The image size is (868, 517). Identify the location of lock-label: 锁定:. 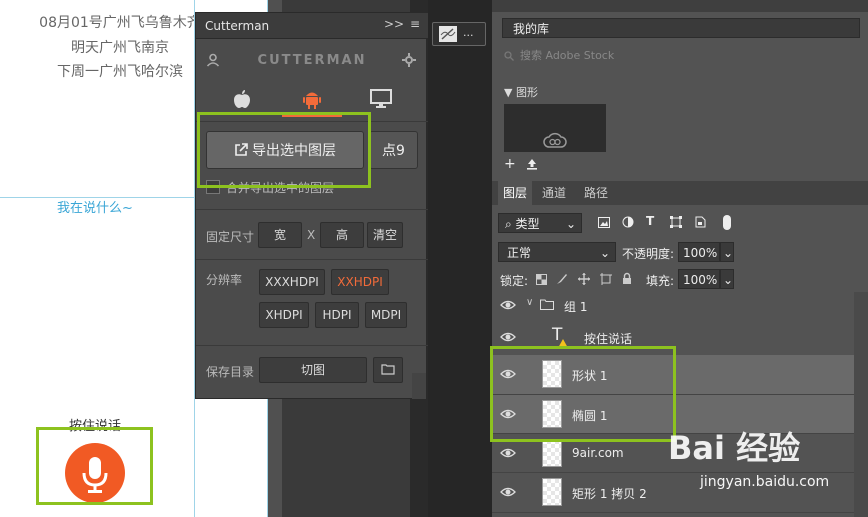
(514, 281).